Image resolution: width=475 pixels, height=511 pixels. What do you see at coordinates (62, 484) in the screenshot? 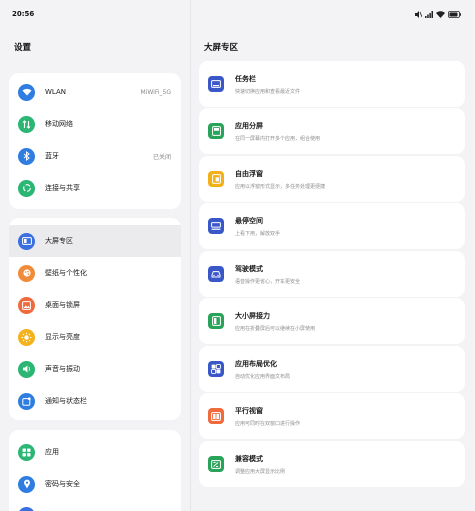
I see `sidebar-item-label: 密码与安全` at bounding box center [62, 484].